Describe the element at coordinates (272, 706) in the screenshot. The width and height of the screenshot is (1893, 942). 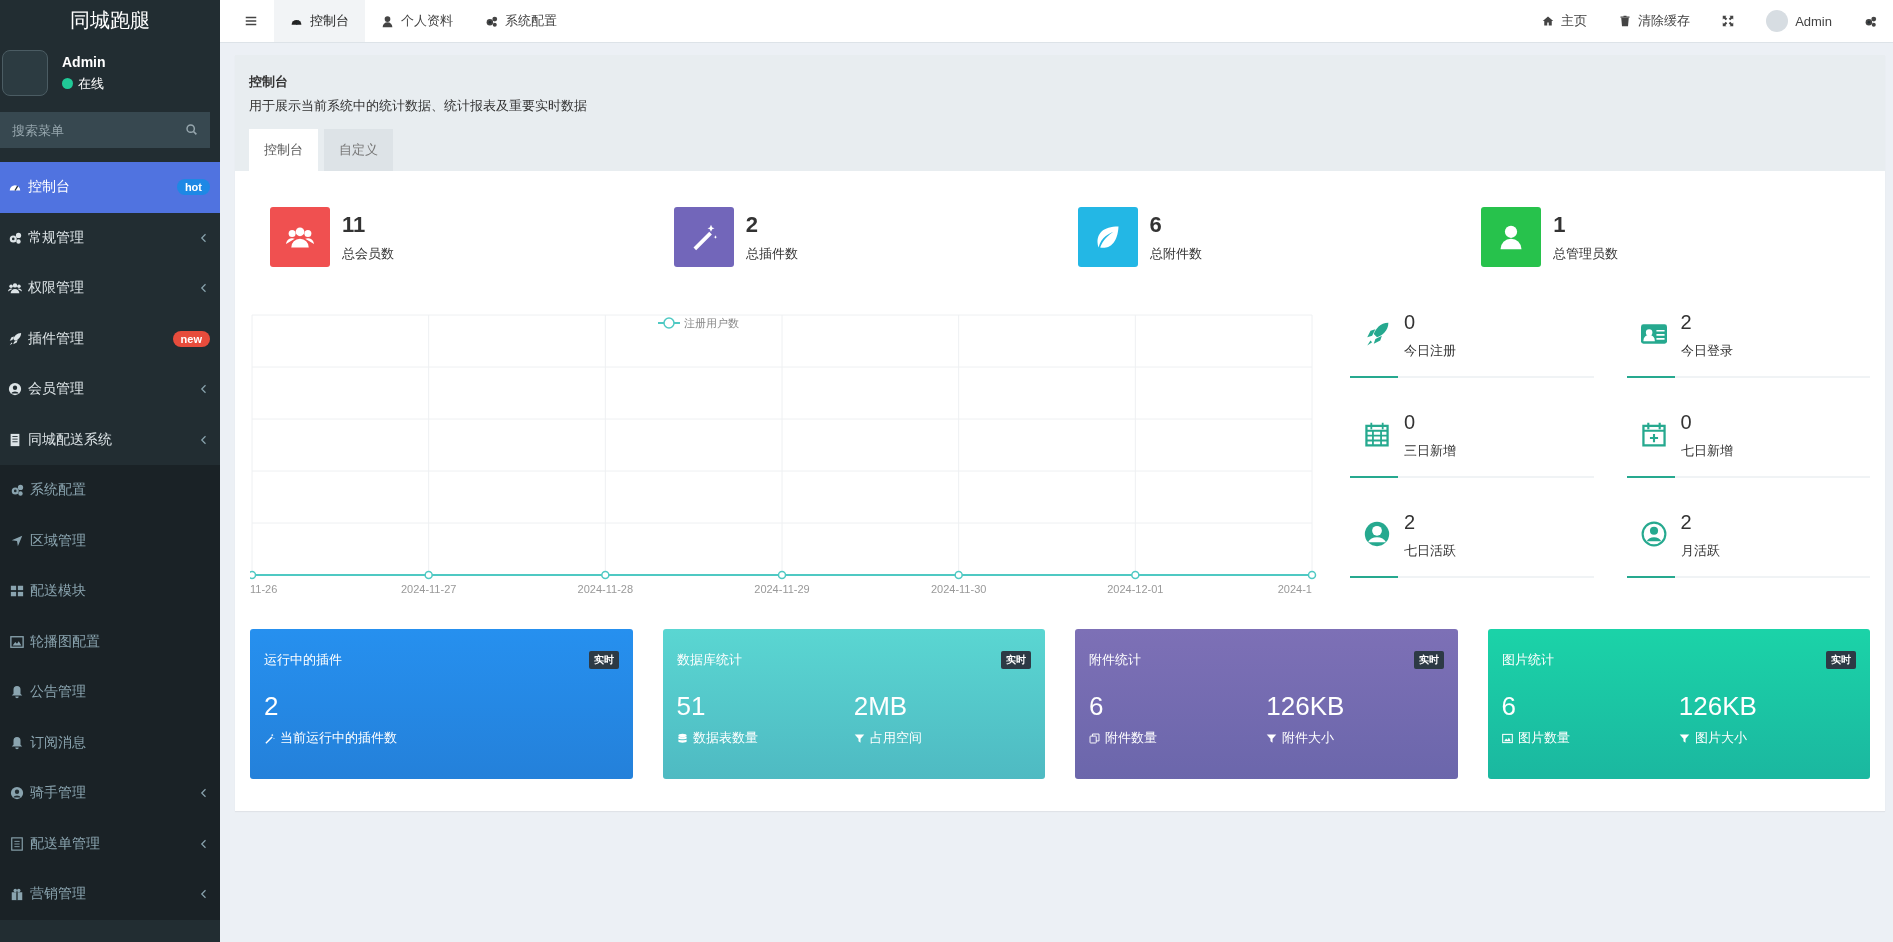
I see `card-value: 2` at that location.